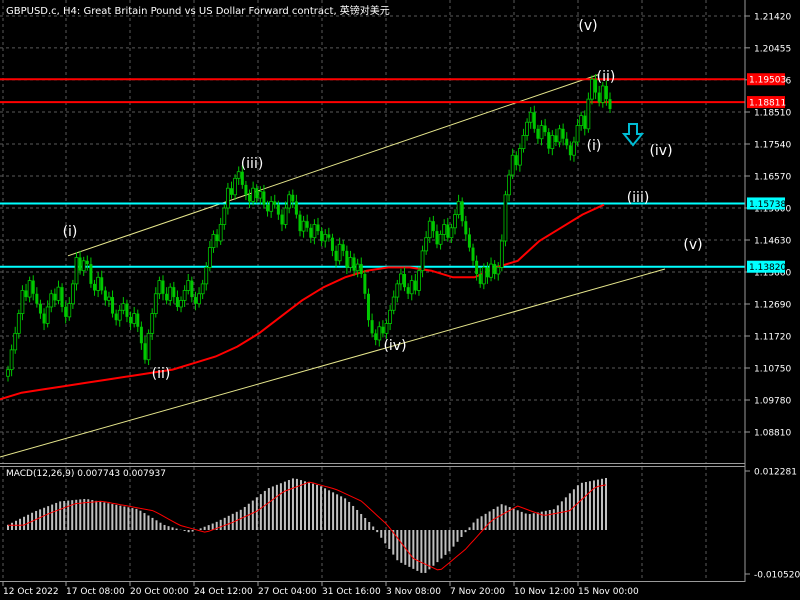 The width and height of the screenshot is (800, 600). Describe the element at coordinates (772, 146) in the screenshot. I see `price-tick-label: 1.17540` at that location.